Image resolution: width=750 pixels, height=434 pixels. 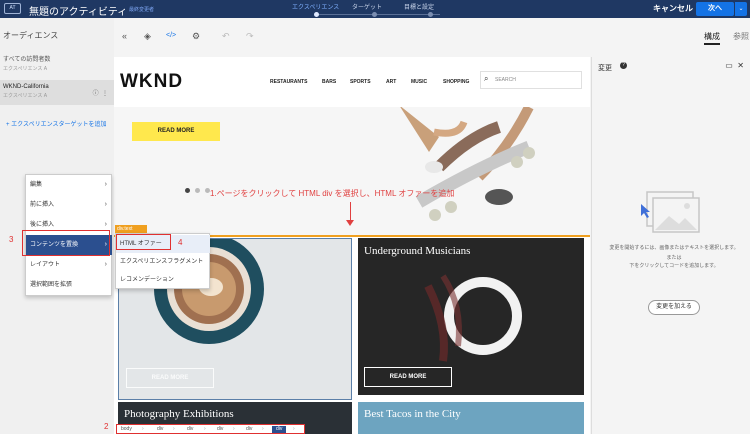 What do you see at coordinates (163, 262) in the screenshot?
I see `submenu-experience-fragment: エクスペリエンスフラグメント` at bounding box center [163, 262].